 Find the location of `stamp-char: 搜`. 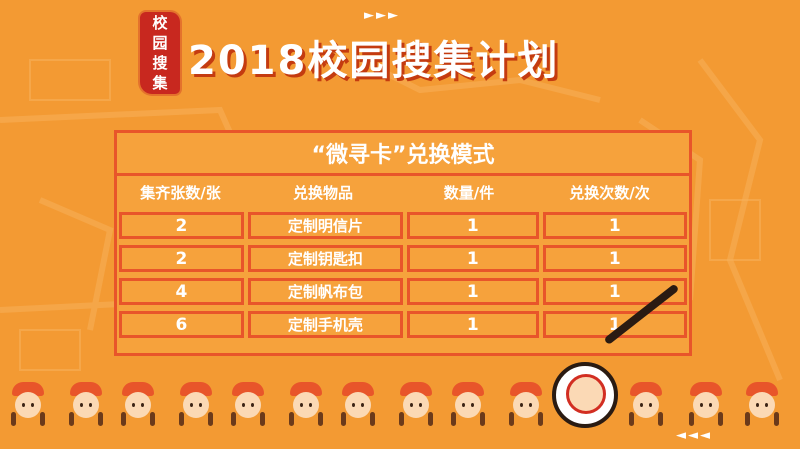

stamp-char: 搜 is located at coordinates (160, 63).